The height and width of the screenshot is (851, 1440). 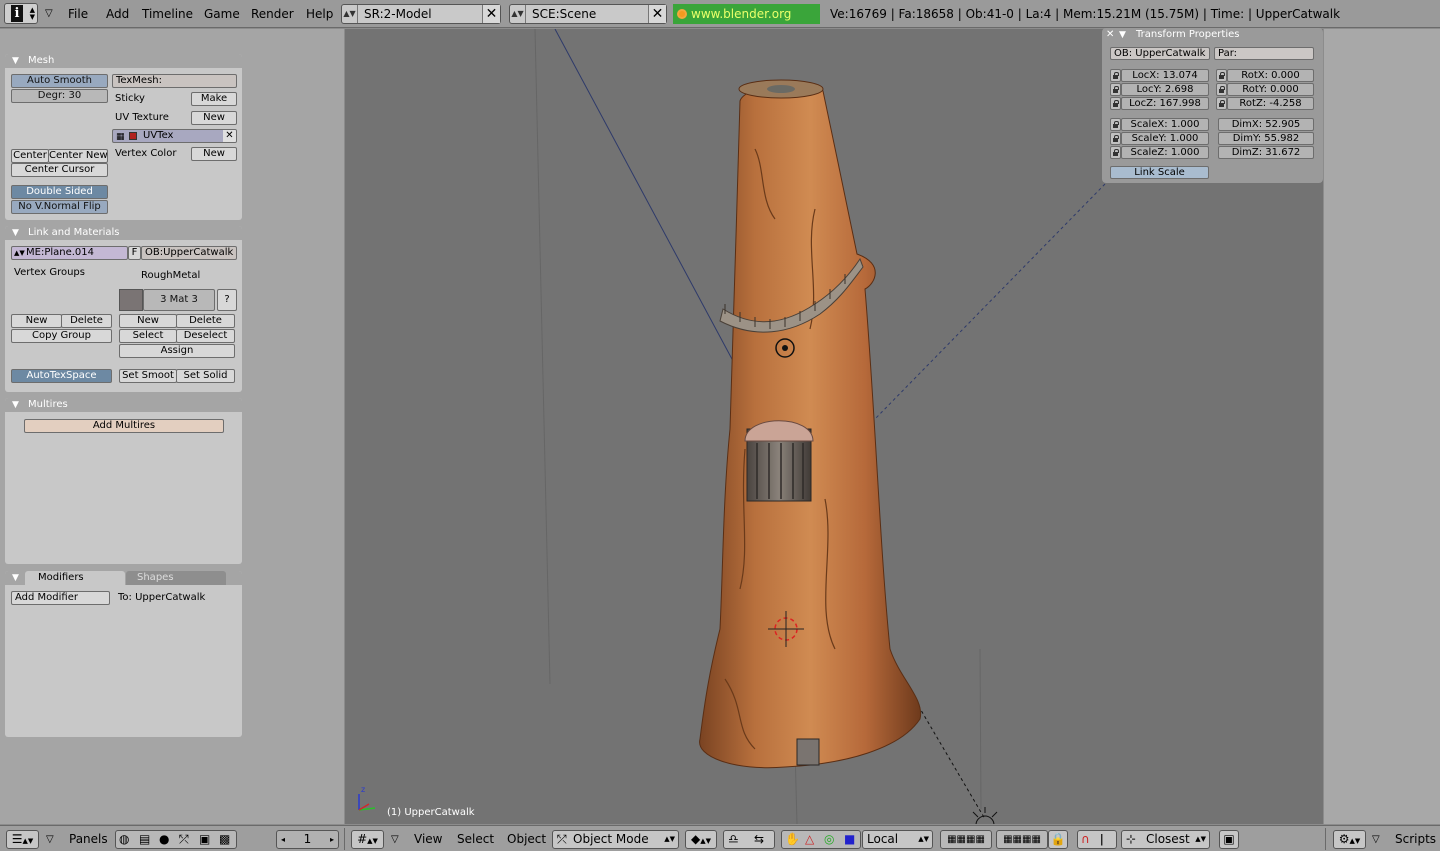 What do you see at coordinates (21, 13) in the screenshot?
I see `editor-type-button: i ▲ ▼` at bounding box center [21, 13].